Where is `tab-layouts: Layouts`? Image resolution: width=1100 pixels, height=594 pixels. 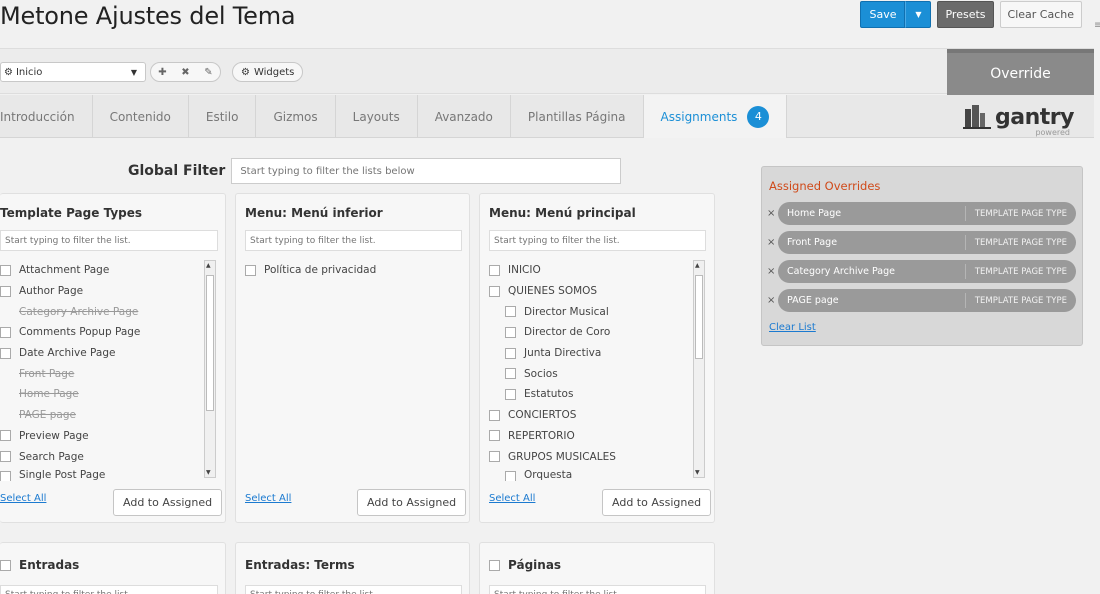 tab-layouts: Layouts is located at coordinates (377, 116).